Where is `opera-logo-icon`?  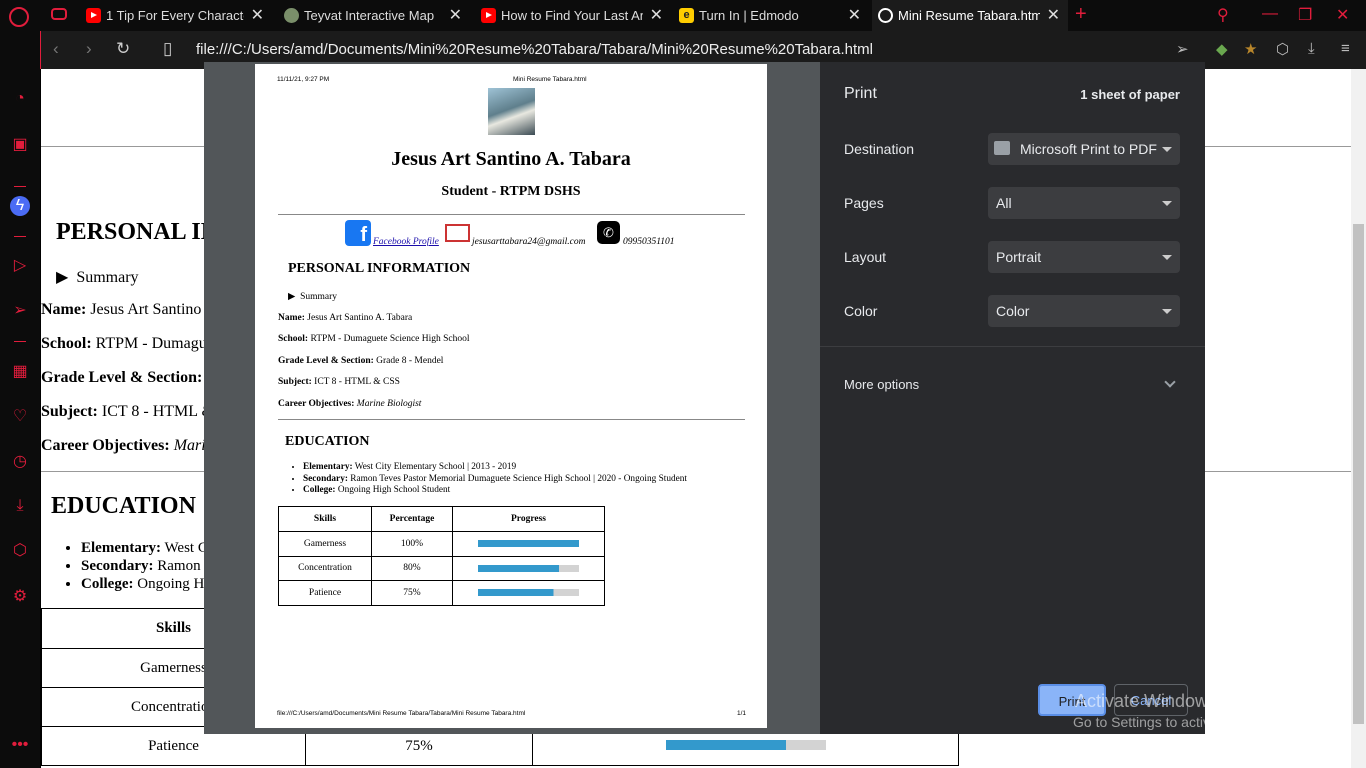
opera-logo-icon is located at coordinates (19, 17).